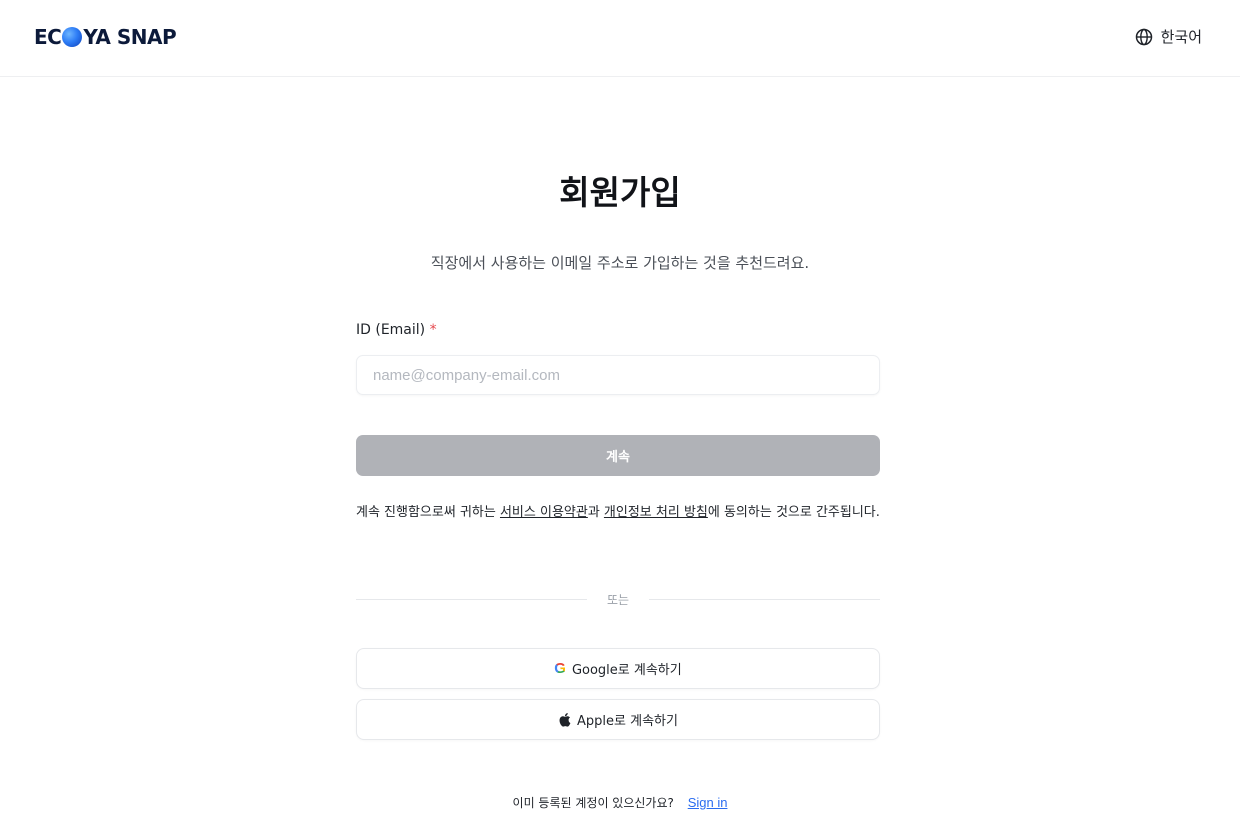 The height and width of the screenshot is (824, 1240). Describe the element at coordinates (764, 599) in the screenshot. I see `divider-line-right` at that location.